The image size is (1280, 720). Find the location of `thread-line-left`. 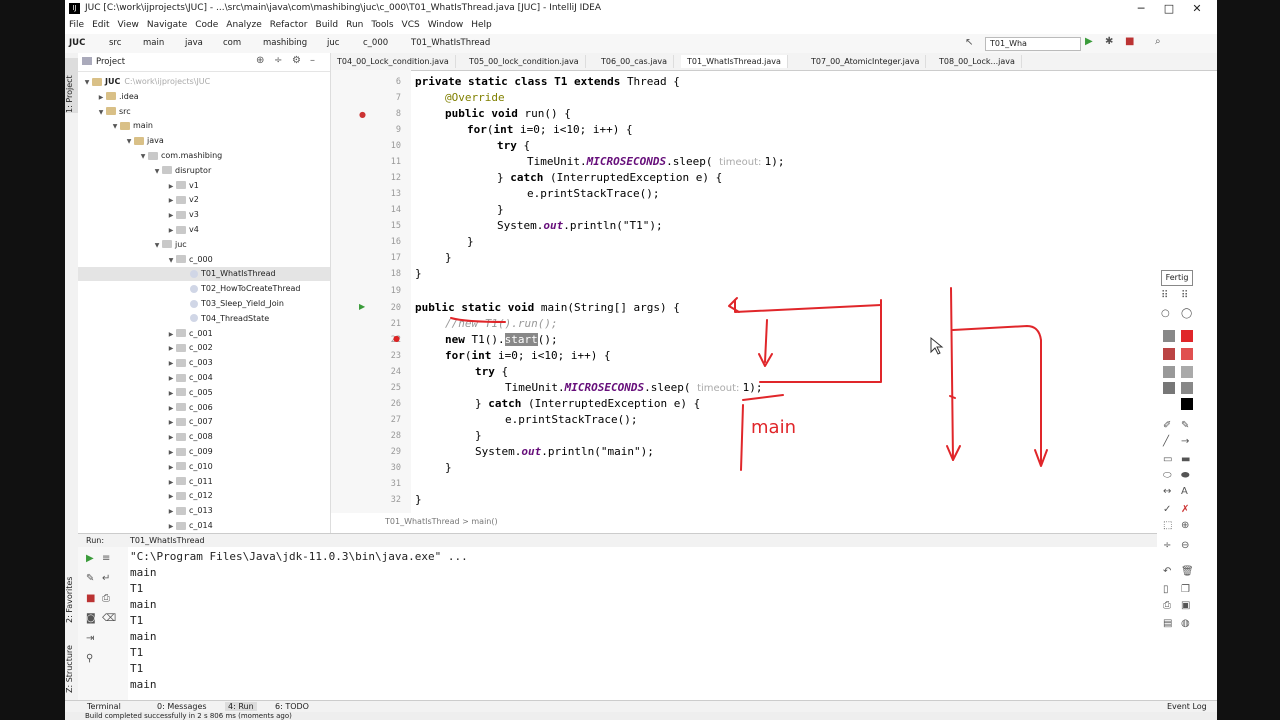

thread-line-left is located at coordinates (952, 374).